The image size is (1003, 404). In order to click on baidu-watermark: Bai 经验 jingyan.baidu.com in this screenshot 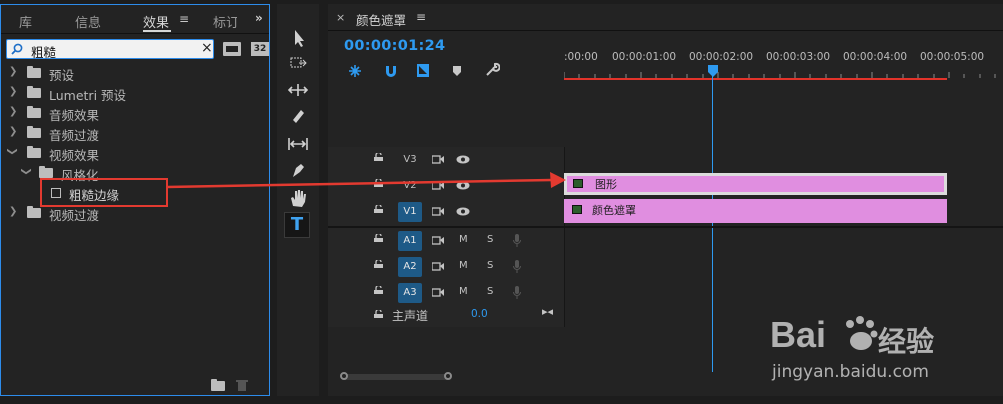, I will do `click(881, 351)`.